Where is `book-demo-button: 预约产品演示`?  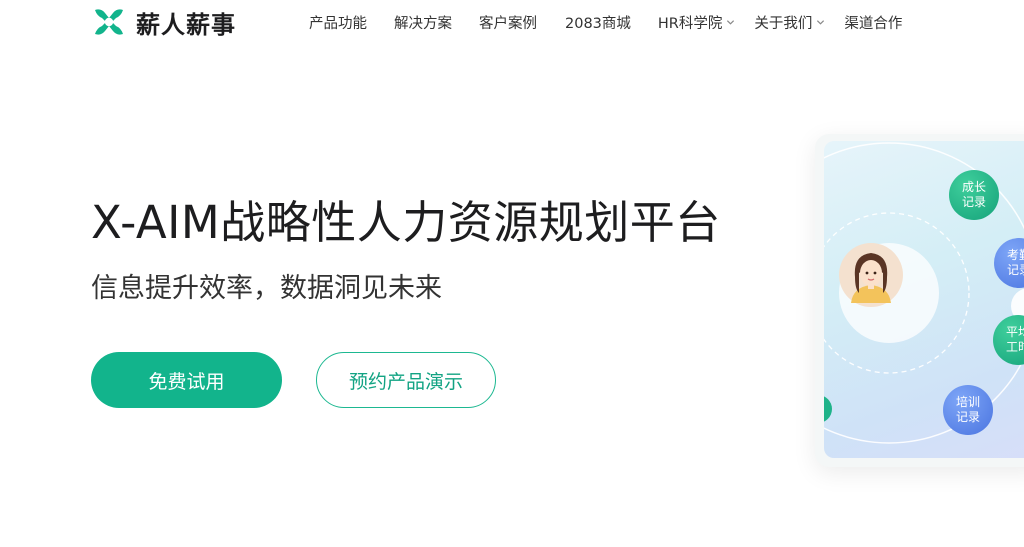
book-demo-button: 预约产品演示 is located at coordinates (406, 380).